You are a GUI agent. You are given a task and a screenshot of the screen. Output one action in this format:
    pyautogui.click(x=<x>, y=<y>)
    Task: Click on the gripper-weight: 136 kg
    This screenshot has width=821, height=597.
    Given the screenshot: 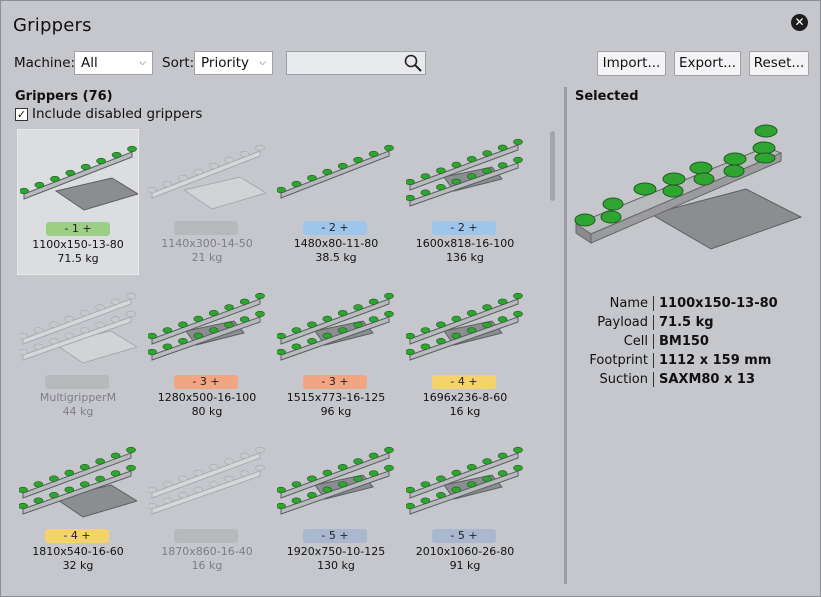 What is the action you would take?
    pyautogui.click(x=465, y=257)
    